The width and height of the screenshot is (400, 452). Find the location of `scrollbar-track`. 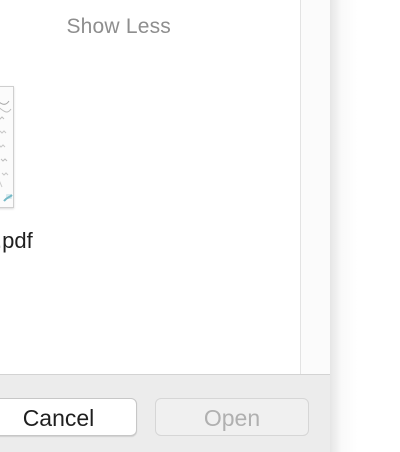

scrollbar-track is located at coordinates (315, 187).